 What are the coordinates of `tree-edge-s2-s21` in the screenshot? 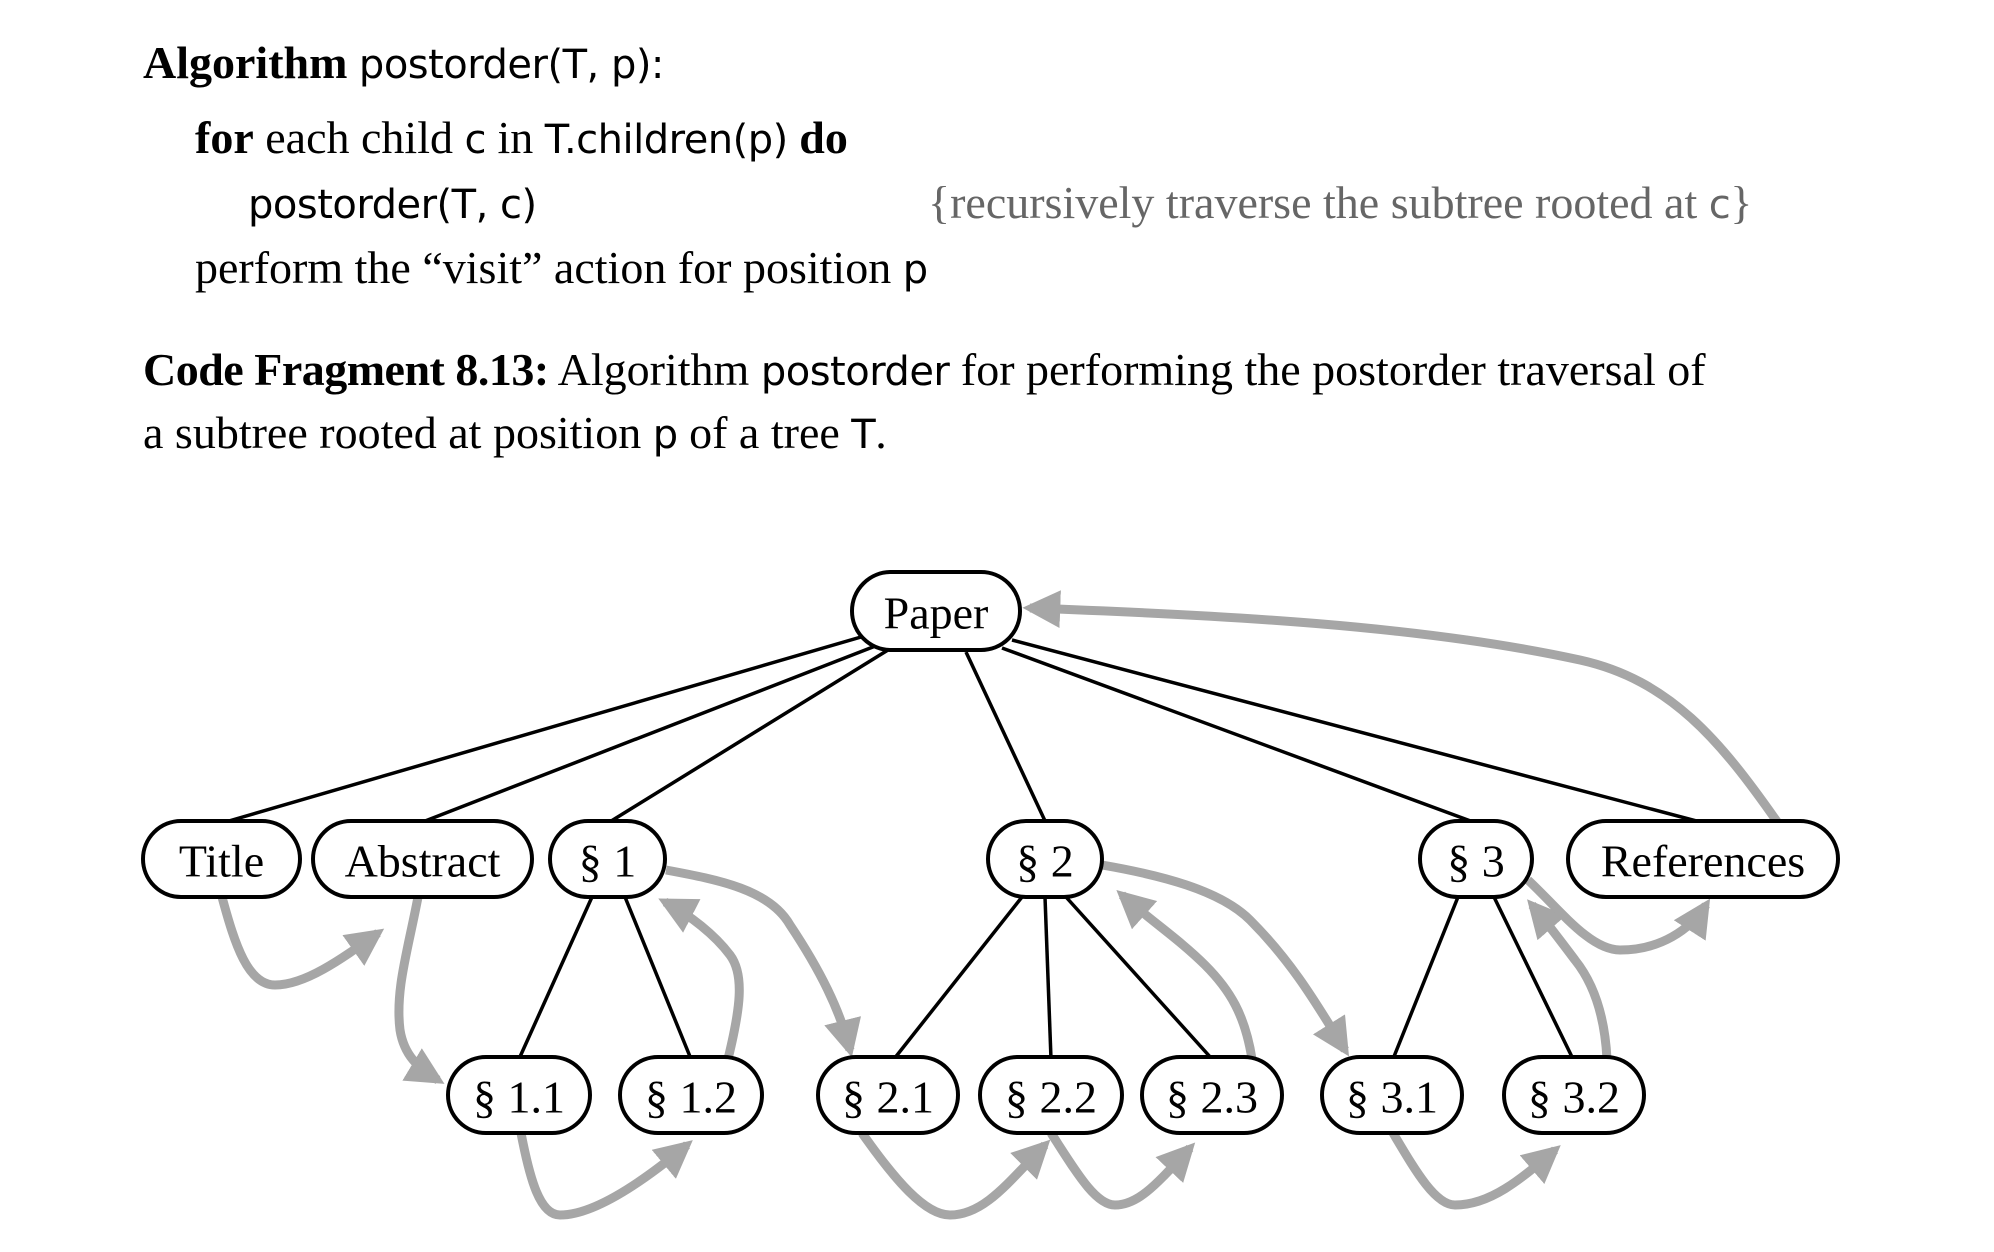 It's located at (958, 978).